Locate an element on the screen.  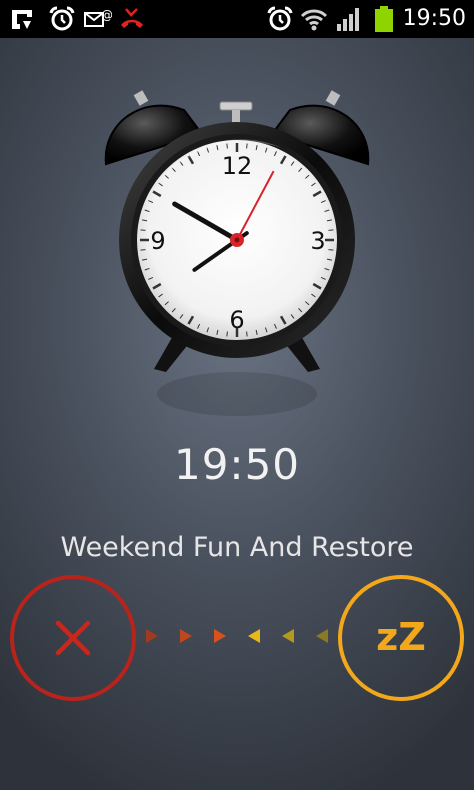
status-bar-time: 19:50 is located at coordinates (434, 18).